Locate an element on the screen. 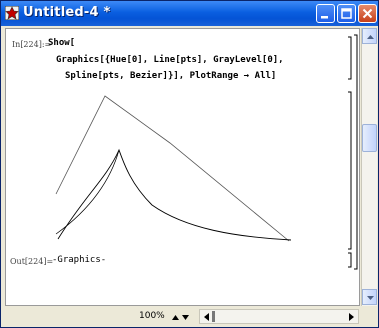  vertical-scrollbar is located at coordinates (369, 167).